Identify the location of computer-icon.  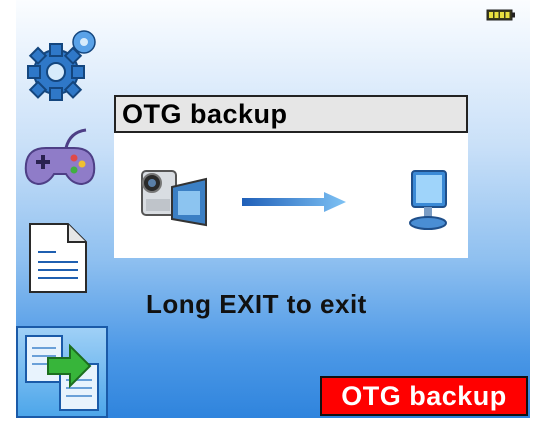
(428, 200).